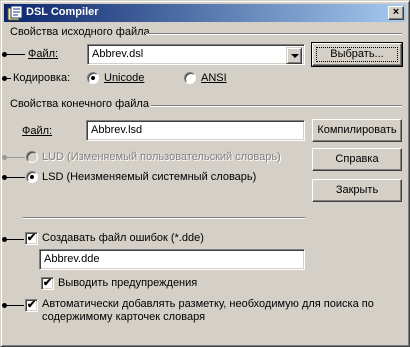  Describe the element at coordinates (124, 78) in the screenshot. I see `encoding-unicode-label: Unicode` at that location.